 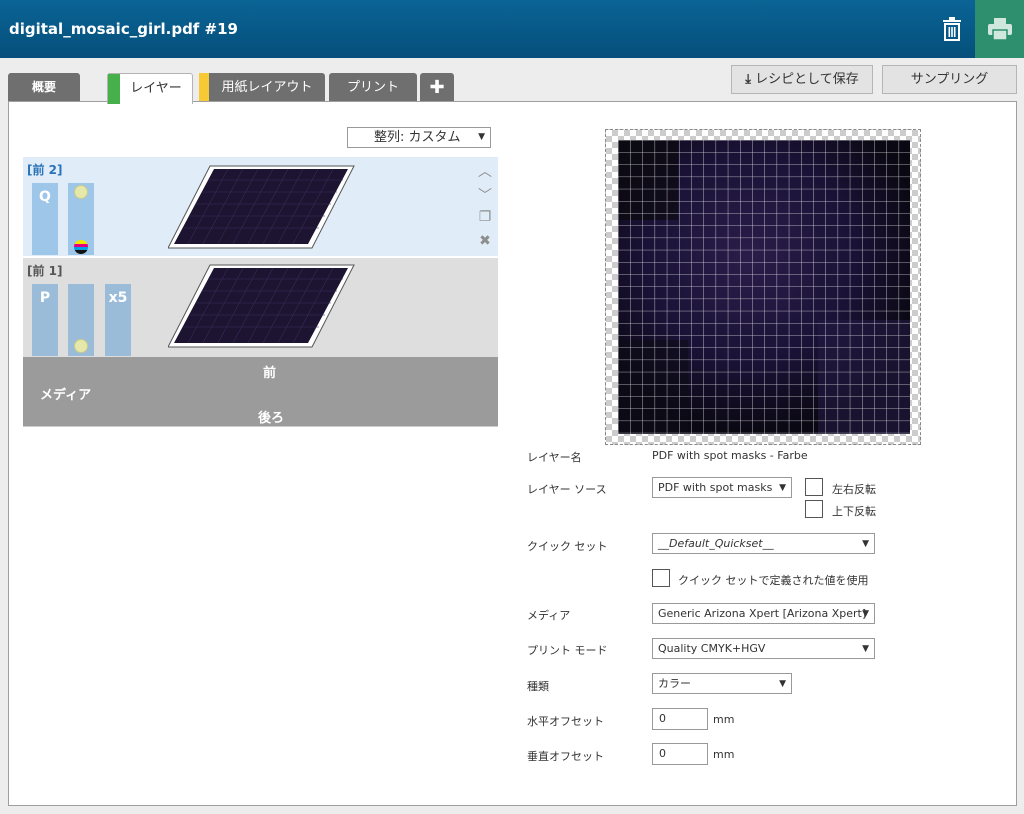 What do you see at coordinates (567, 546) in the screenshot?
I see `quickset-label: クイック セット` at bounding box center [567, 546].